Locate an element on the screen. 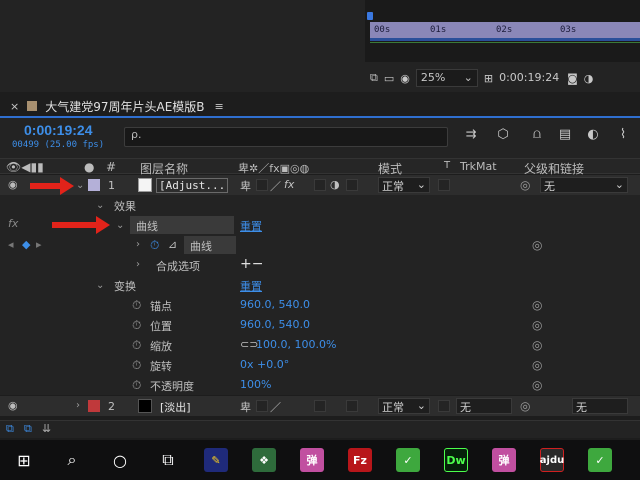 The height and width of the screenshot is (480, 640). color-icon: ◑ is located at coordinates (589, 78).